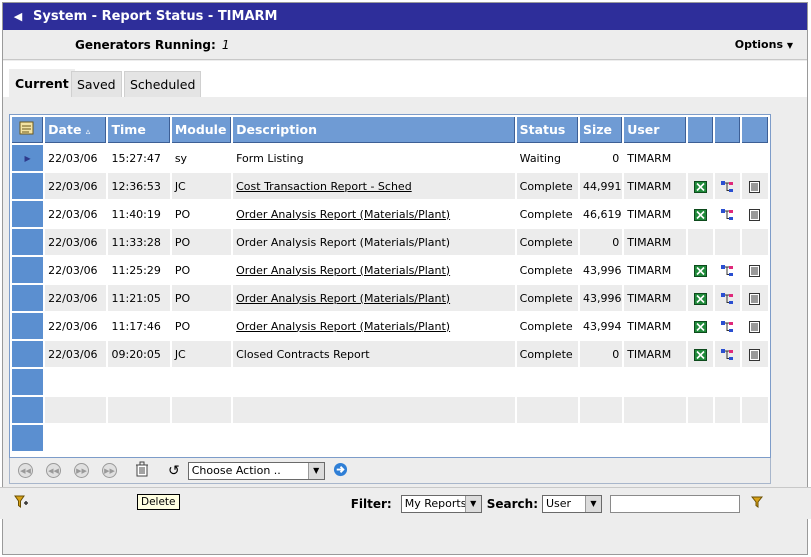  I want to click on column-header-status: Status, so click(547, 130).